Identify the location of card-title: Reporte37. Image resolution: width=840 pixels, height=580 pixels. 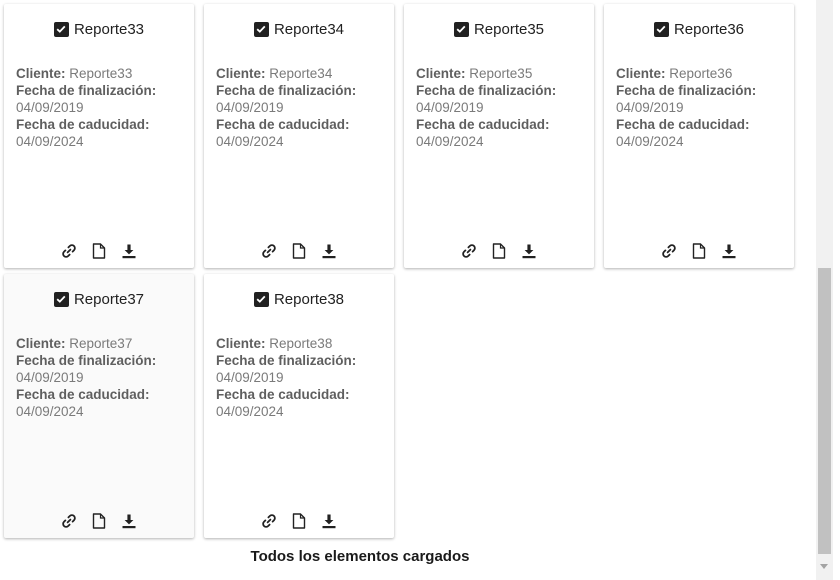
(109, 299).